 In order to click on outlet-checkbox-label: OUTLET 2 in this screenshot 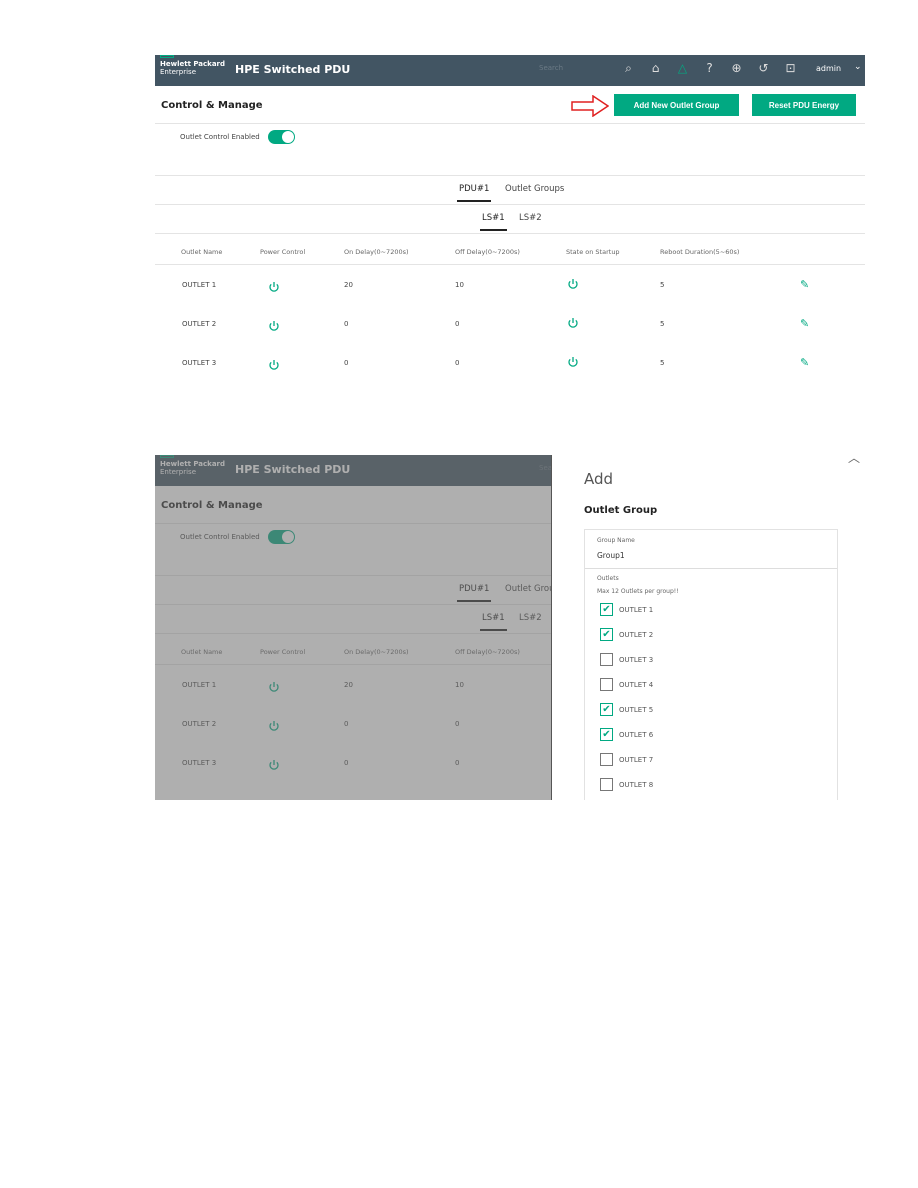, I will do `click(636, 635)`.